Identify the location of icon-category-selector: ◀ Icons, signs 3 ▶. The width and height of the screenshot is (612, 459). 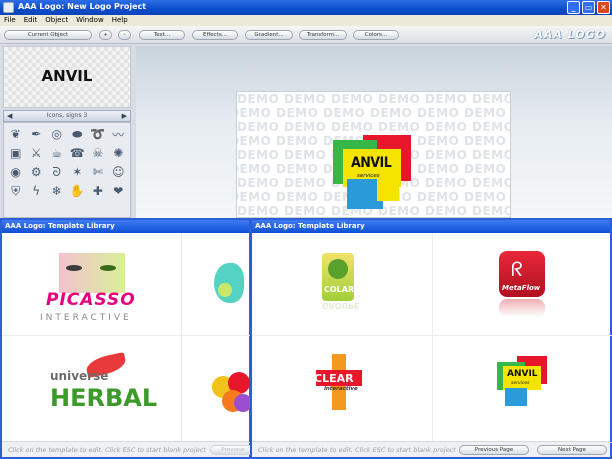
(67, 116).